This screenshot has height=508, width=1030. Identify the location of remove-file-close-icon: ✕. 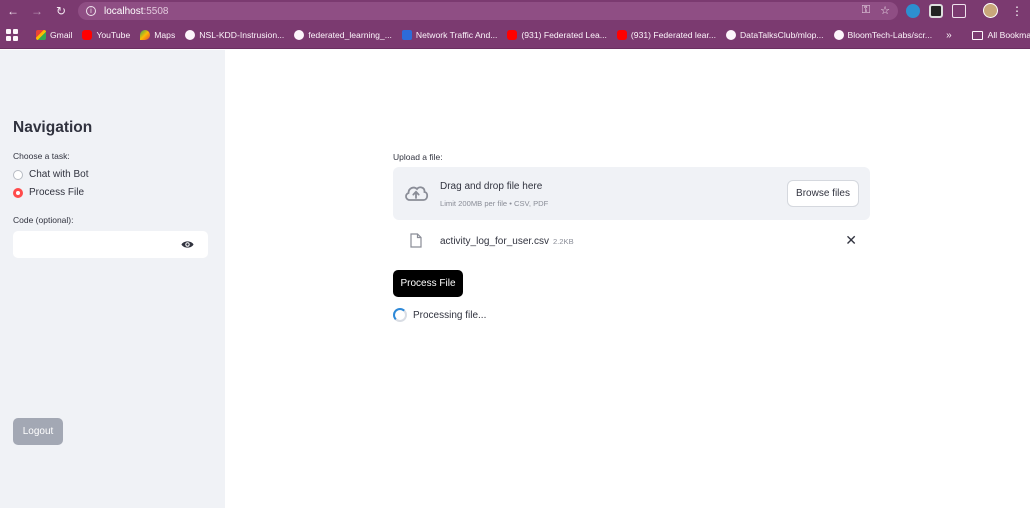
(851, 241).